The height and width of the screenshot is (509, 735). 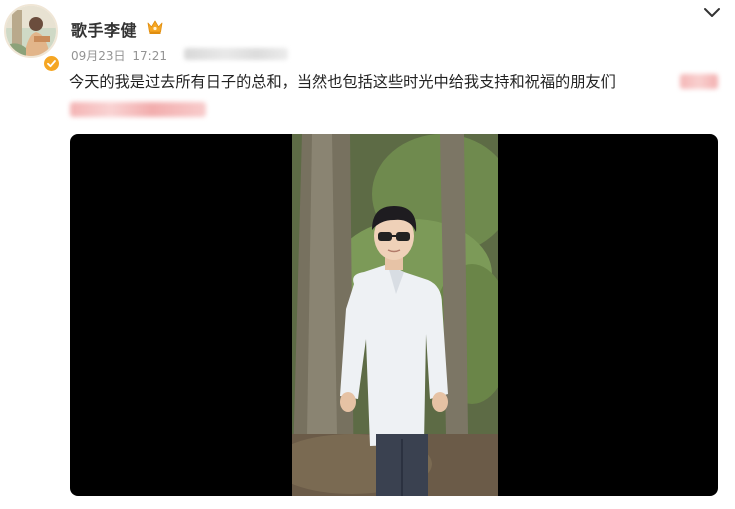 What do you see at coordinates (149, 56) in the screenshot?
I see `post-time: 17:21` at bounding box center [149, 56].